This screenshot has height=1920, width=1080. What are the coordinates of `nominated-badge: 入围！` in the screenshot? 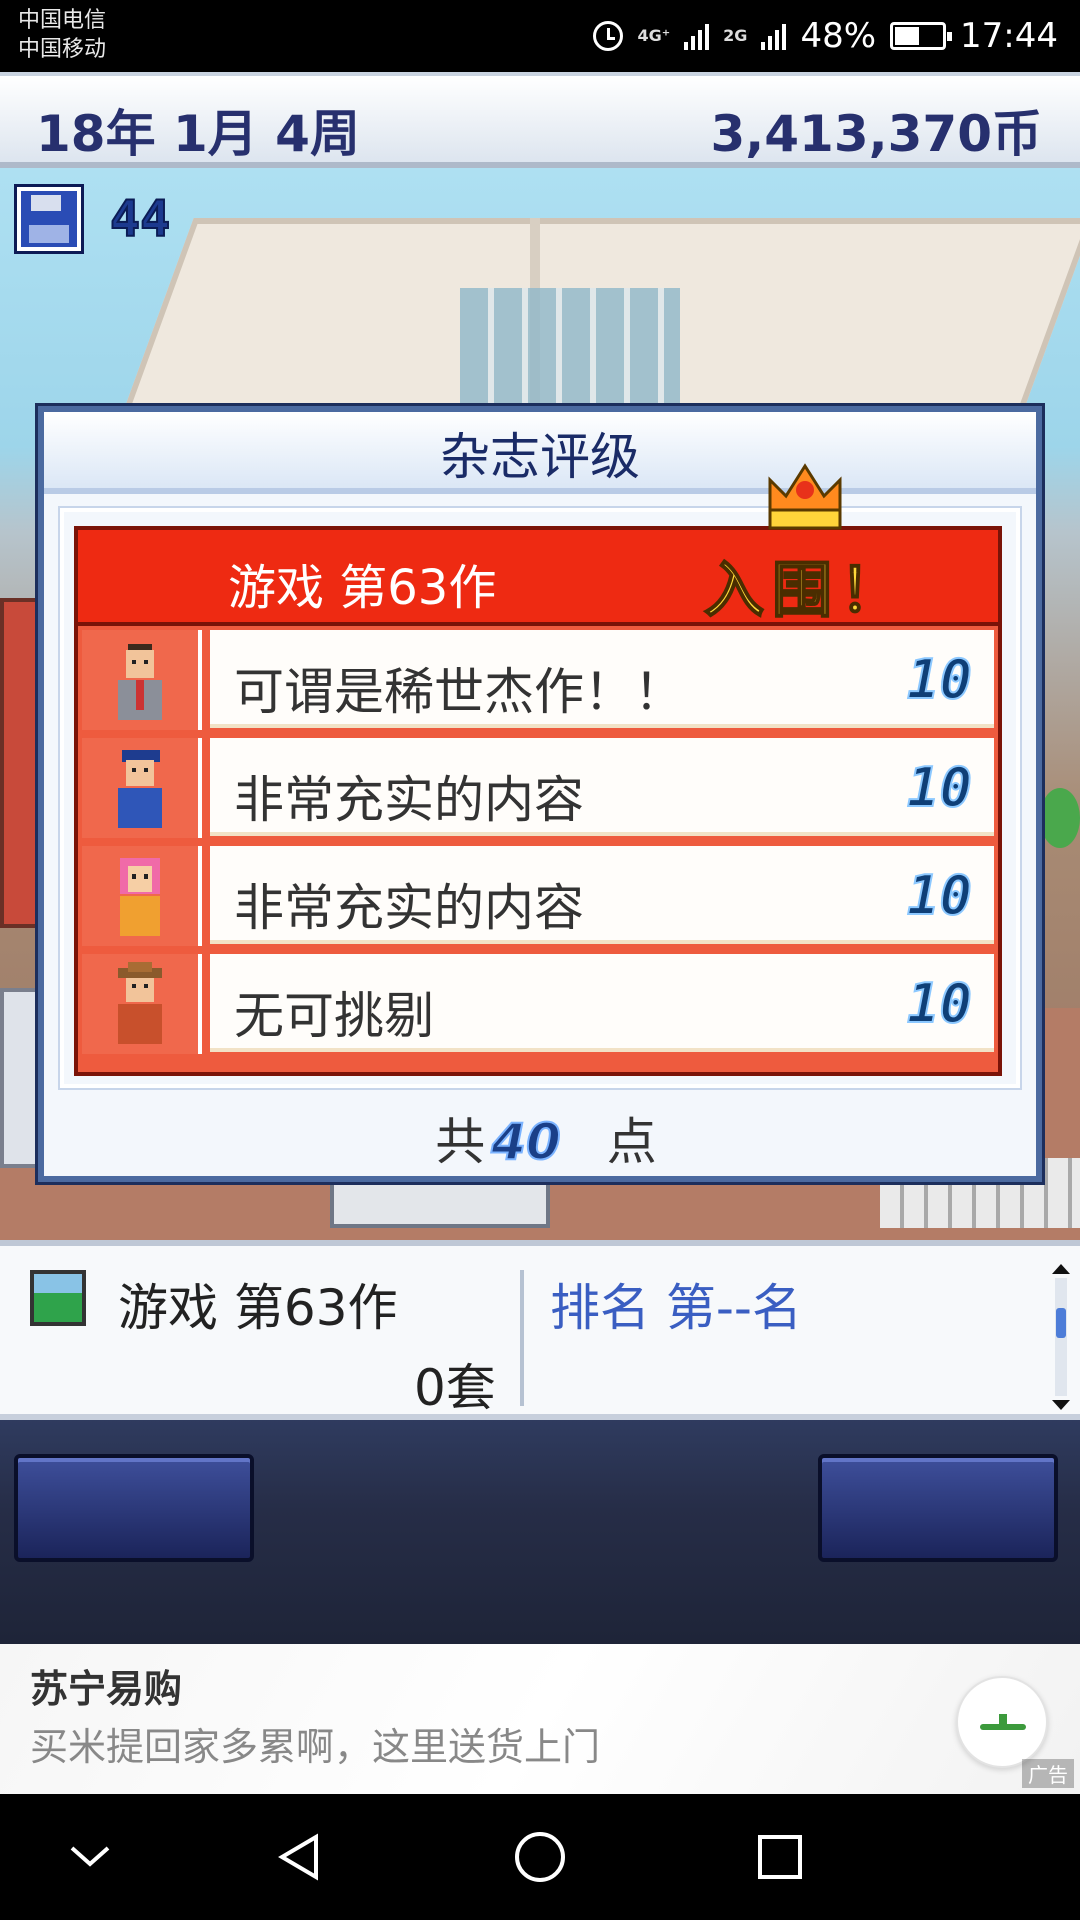 It's located at (805, 591).